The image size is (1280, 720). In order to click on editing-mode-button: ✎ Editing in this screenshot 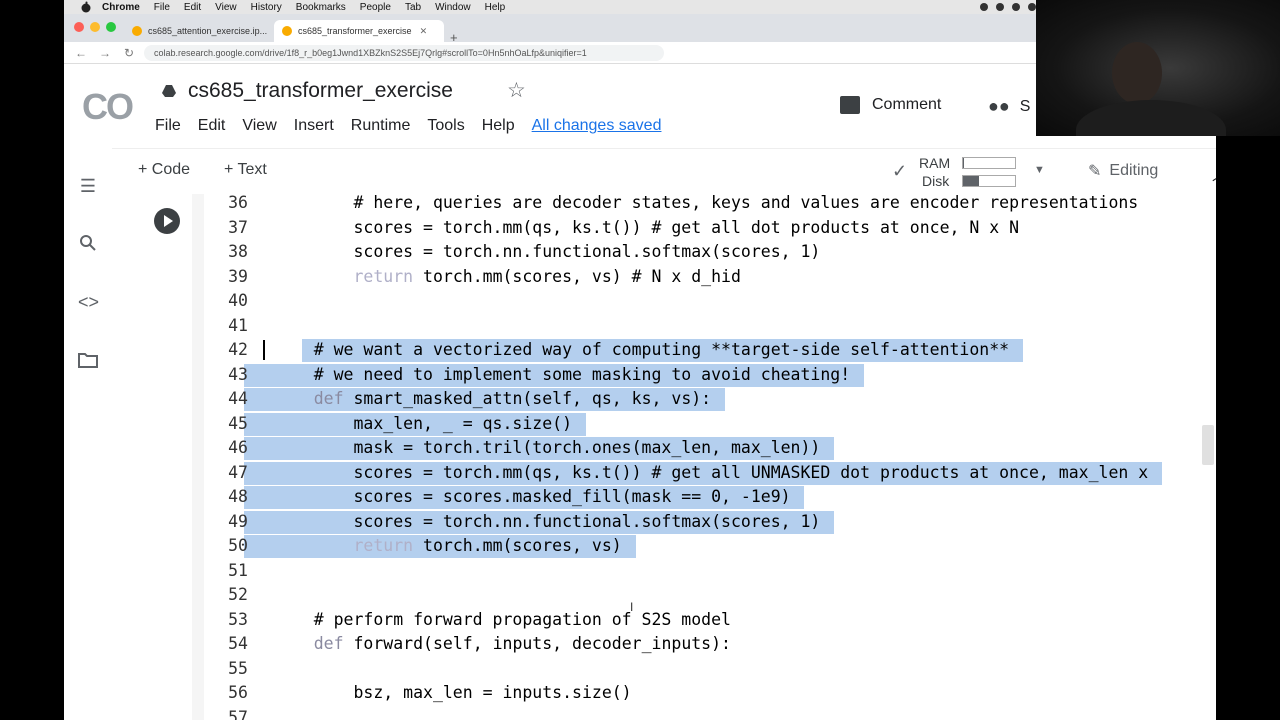, I will do `click(1123, 171)`.